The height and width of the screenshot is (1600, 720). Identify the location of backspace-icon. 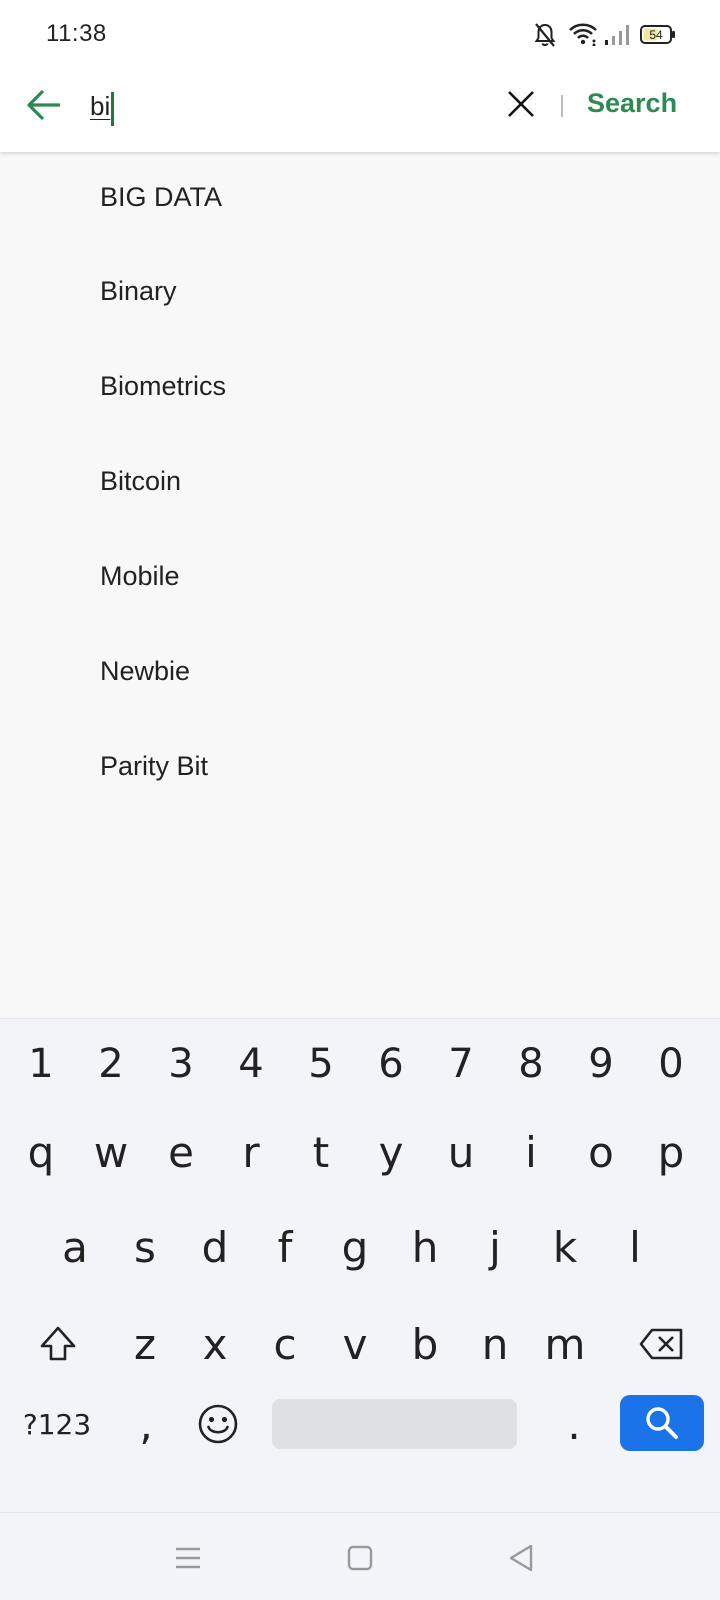
(661, 1344).